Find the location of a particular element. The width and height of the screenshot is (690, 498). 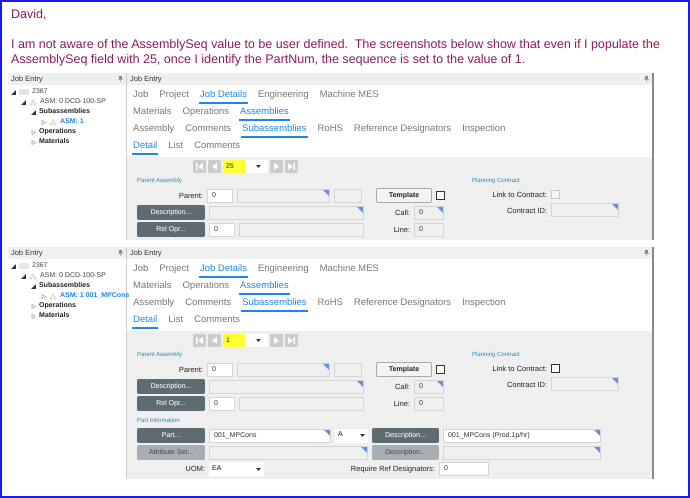

greeting-text: David, is located at coordinates (29, 14).